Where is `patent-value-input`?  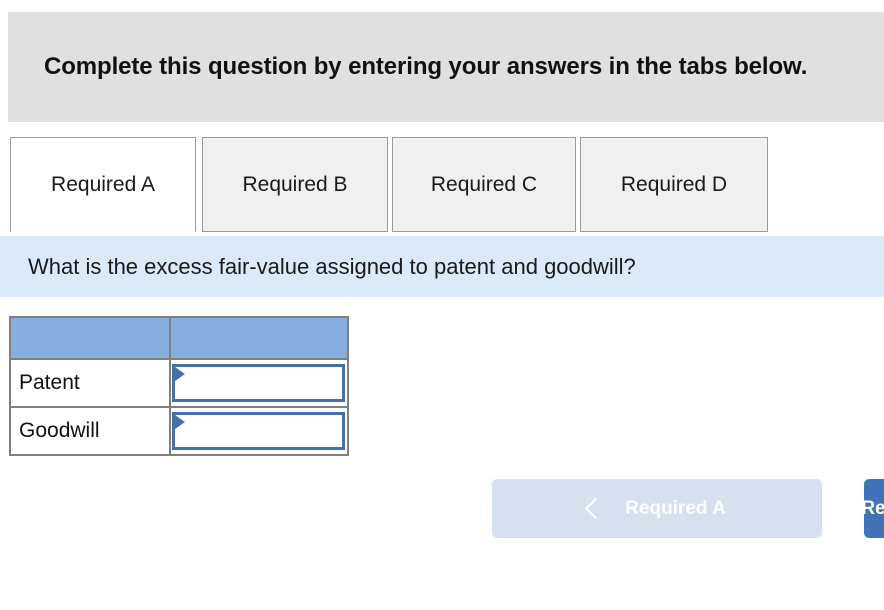 patent-value-input is located at coordinates (258, 382).